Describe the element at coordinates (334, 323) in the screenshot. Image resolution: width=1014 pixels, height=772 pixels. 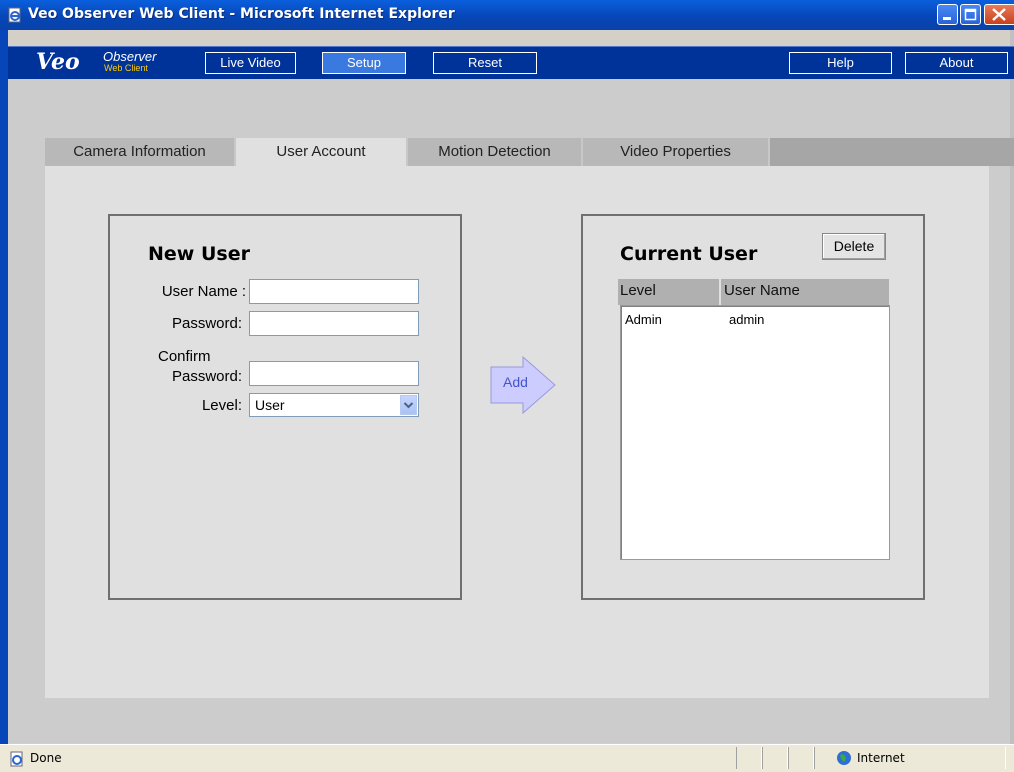
I see `password-input` at that location.